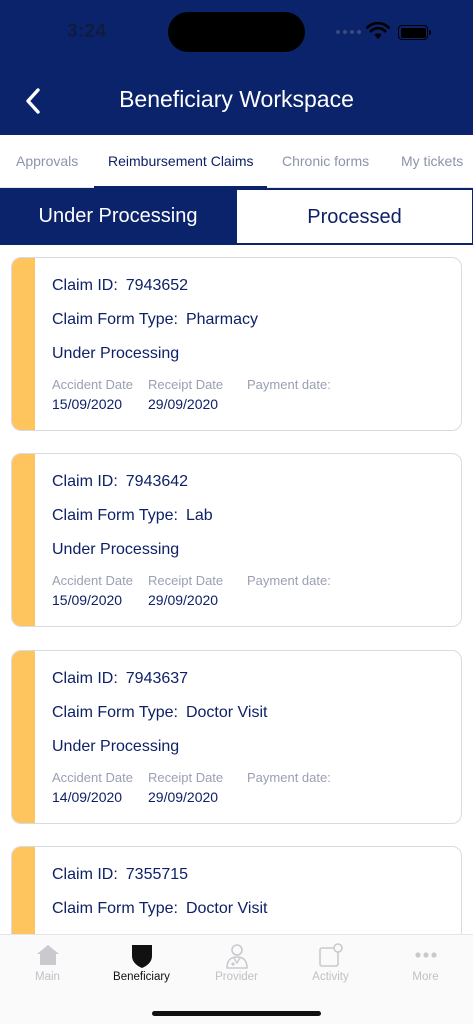  I want to click on status-icons, so click(386, 32).